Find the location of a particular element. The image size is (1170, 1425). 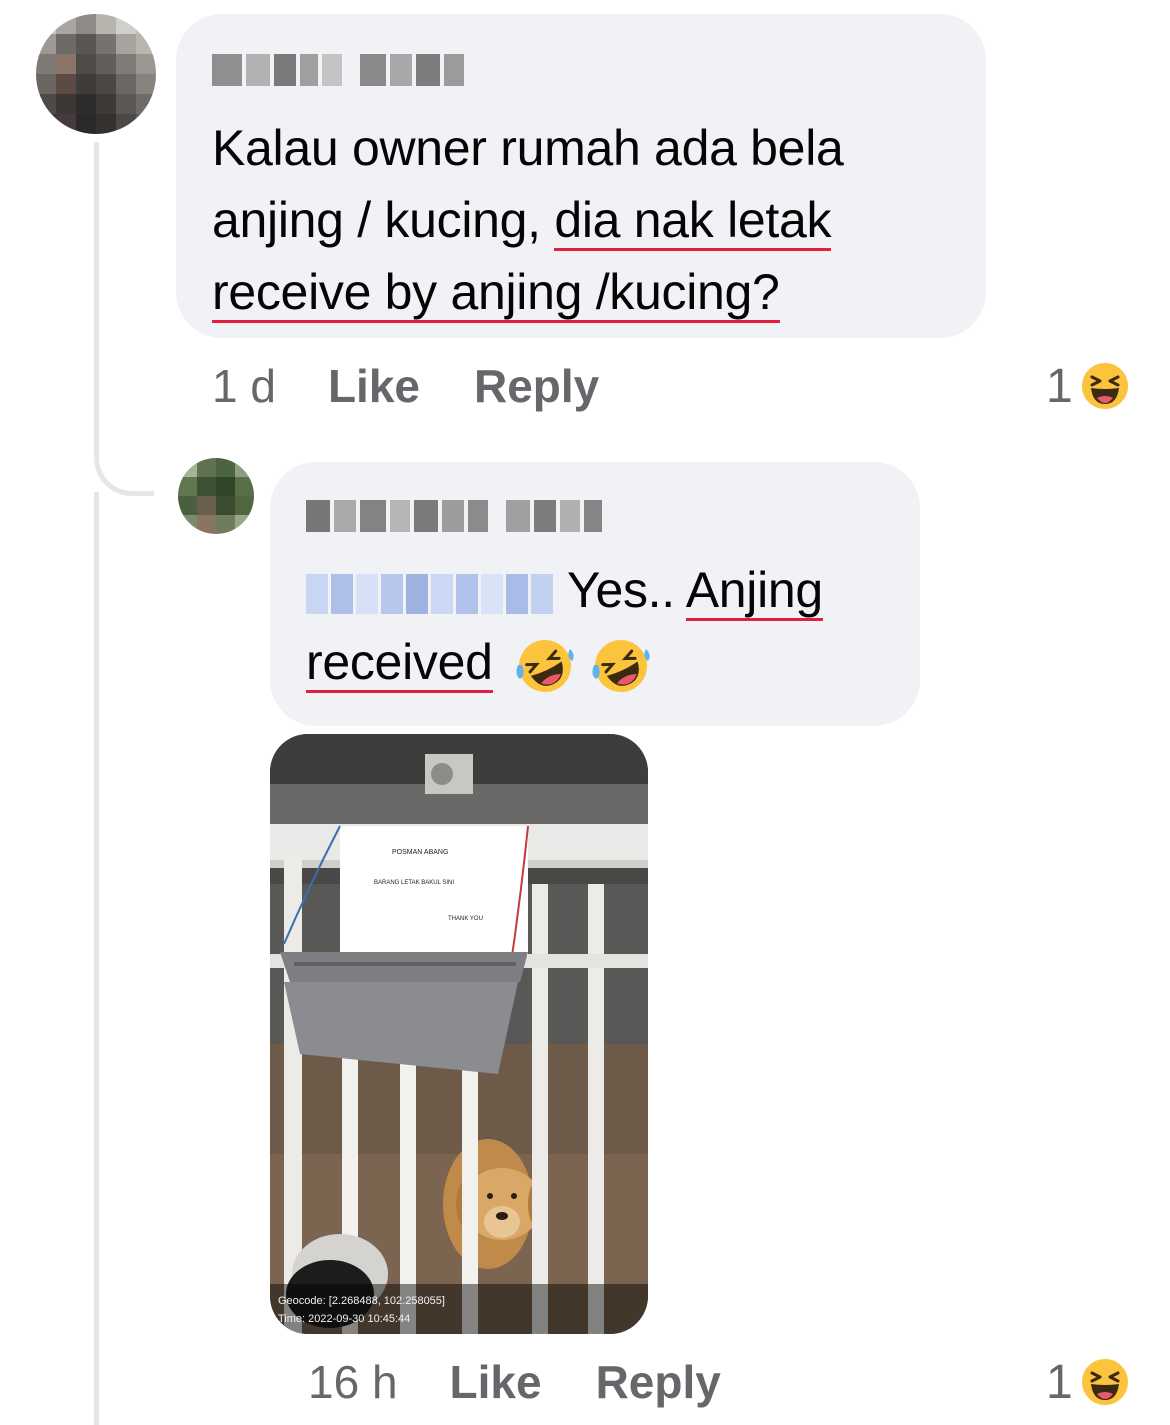

spellcheck-underlined-text: Anjing is located at coordinates (754, 591).